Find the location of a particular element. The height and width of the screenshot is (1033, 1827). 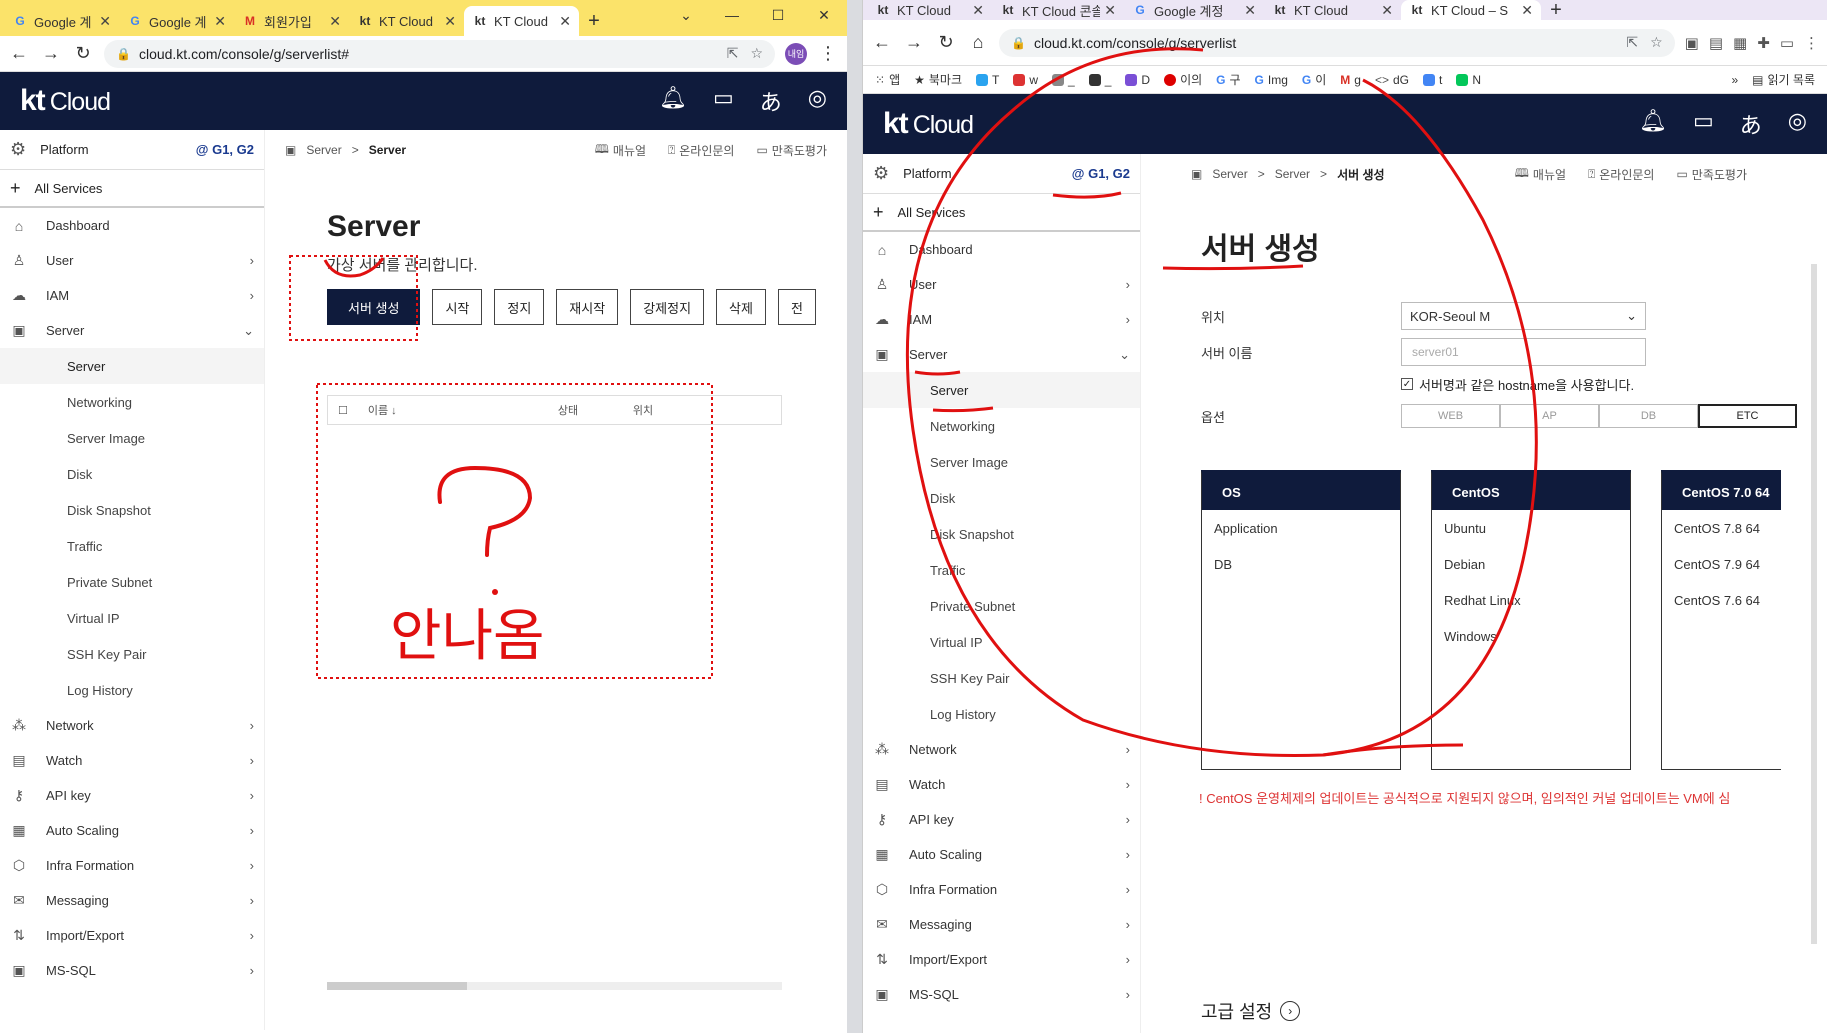

select-all-checkbox: ☐ is located at coordinates (343, 410).